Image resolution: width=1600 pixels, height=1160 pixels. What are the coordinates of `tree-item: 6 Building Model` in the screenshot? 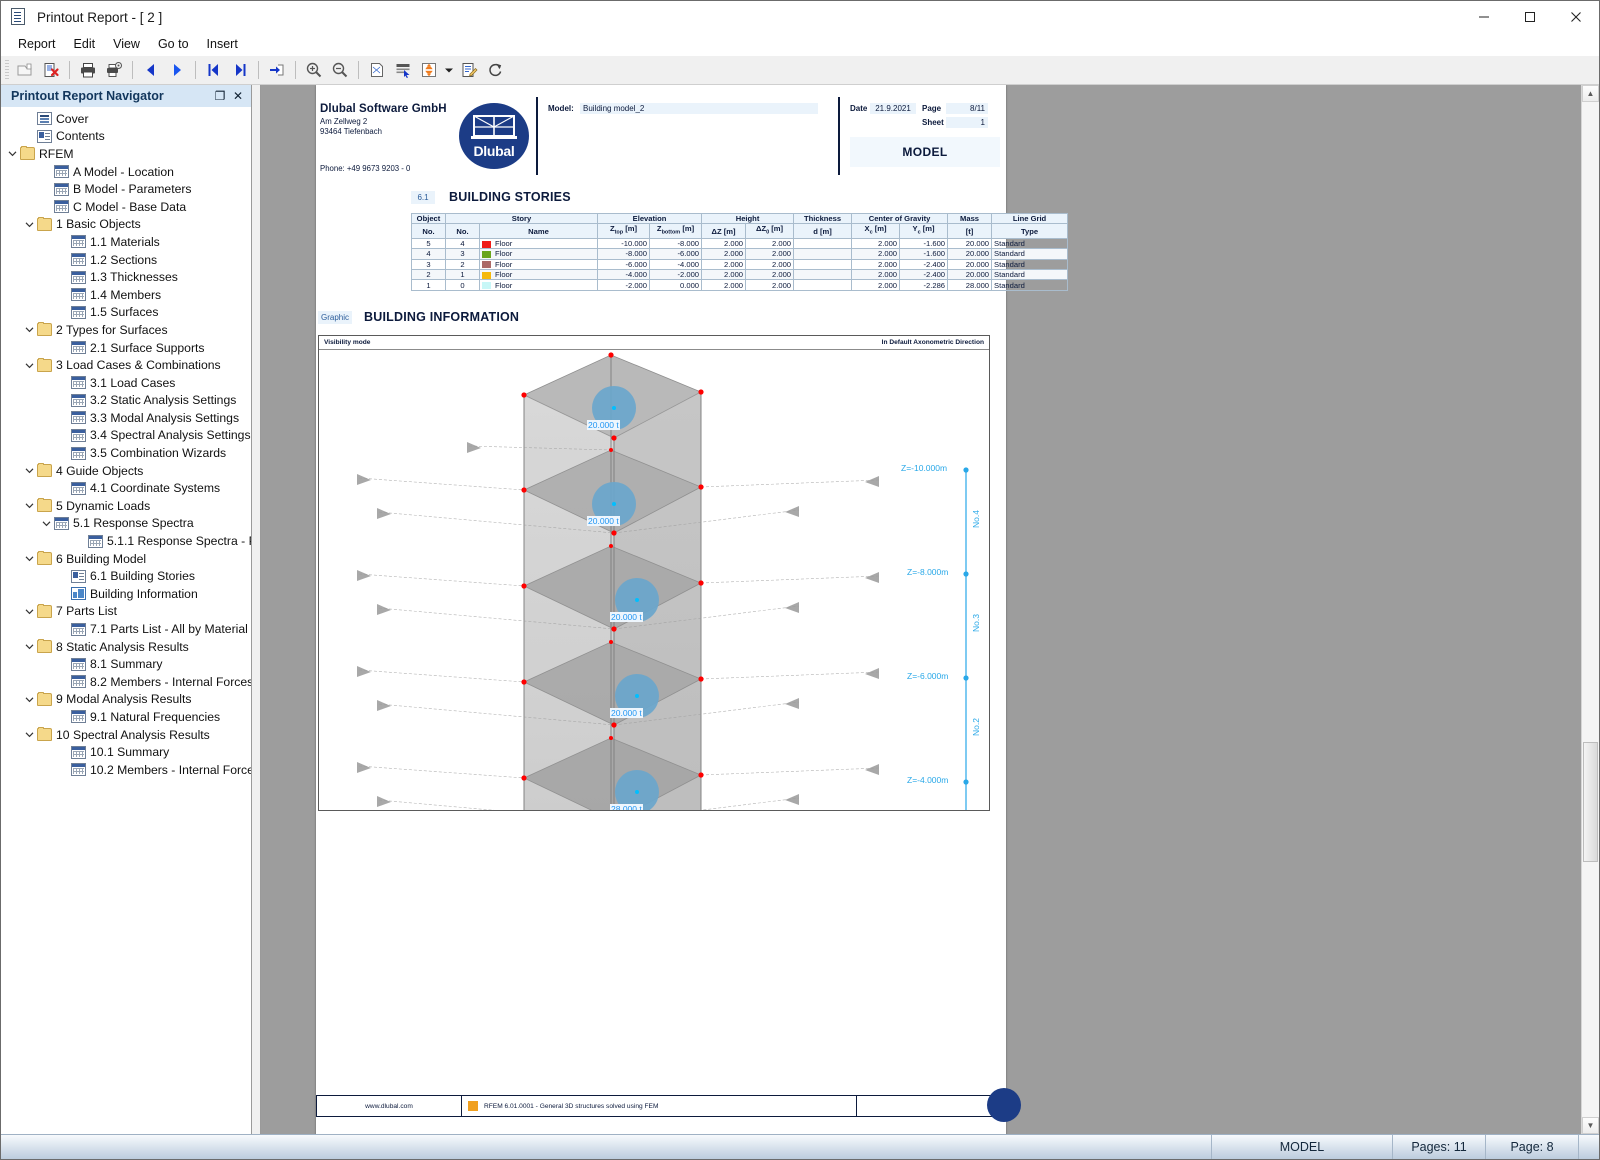 It's located at (126, 559).